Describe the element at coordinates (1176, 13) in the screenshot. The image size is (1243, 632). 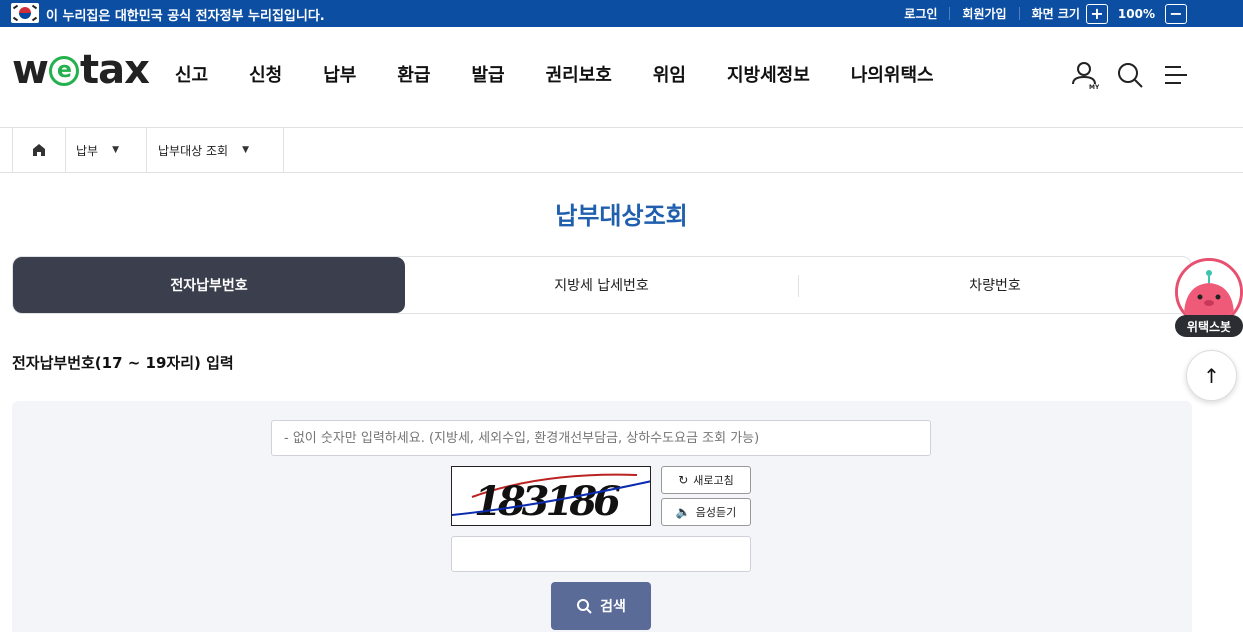
I see `zoom-out-button: −` at that location.